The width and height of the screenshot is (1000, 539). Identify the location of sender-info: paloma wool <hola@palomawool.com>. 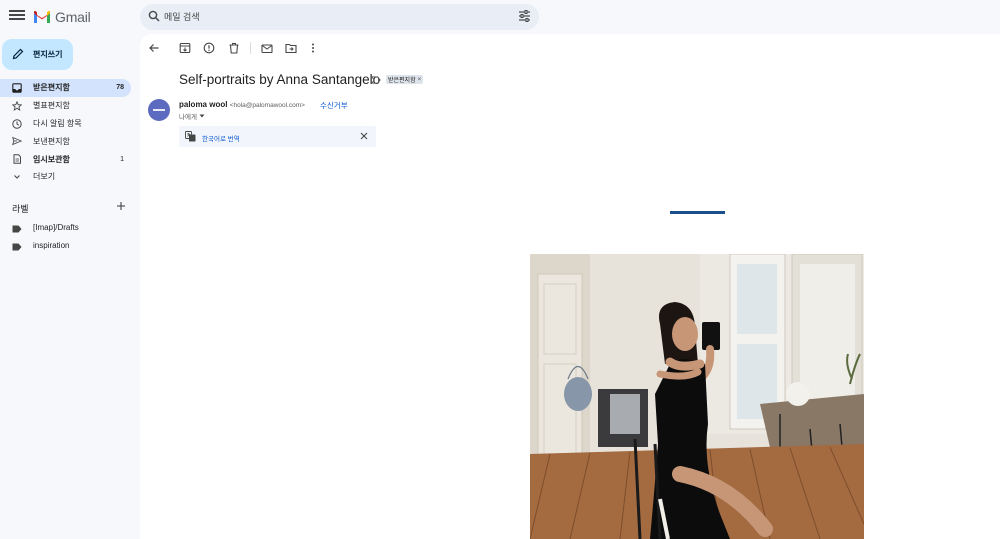
(242, 104).